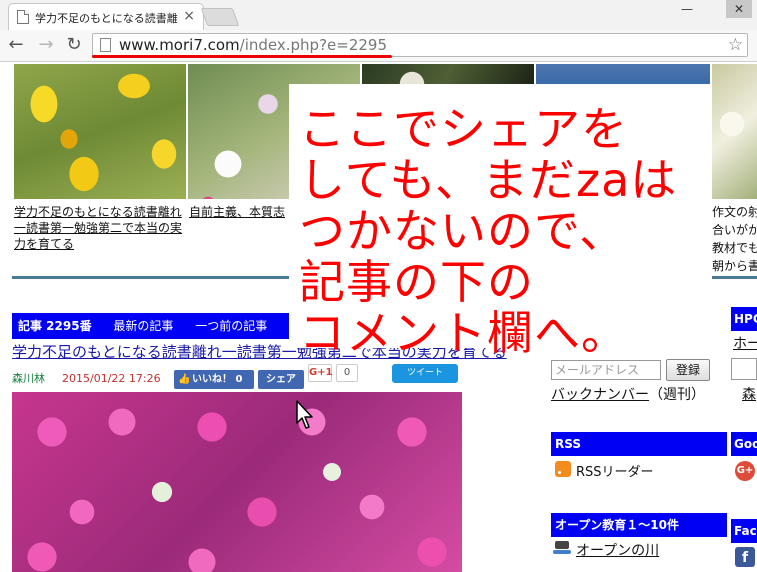 This screenshot has width=757, height=572. What do you see at coordinates (463, 129) in the screenshot?
I see `annotation-line-1: ここでシェアを` at bounding box center [463, 129].